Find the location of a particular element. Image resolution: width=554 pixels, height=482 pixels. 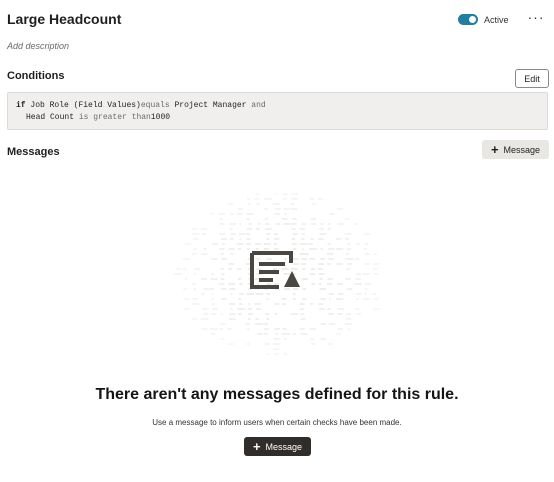

condition-if-keyword: if is located at coordinates (21, 105).